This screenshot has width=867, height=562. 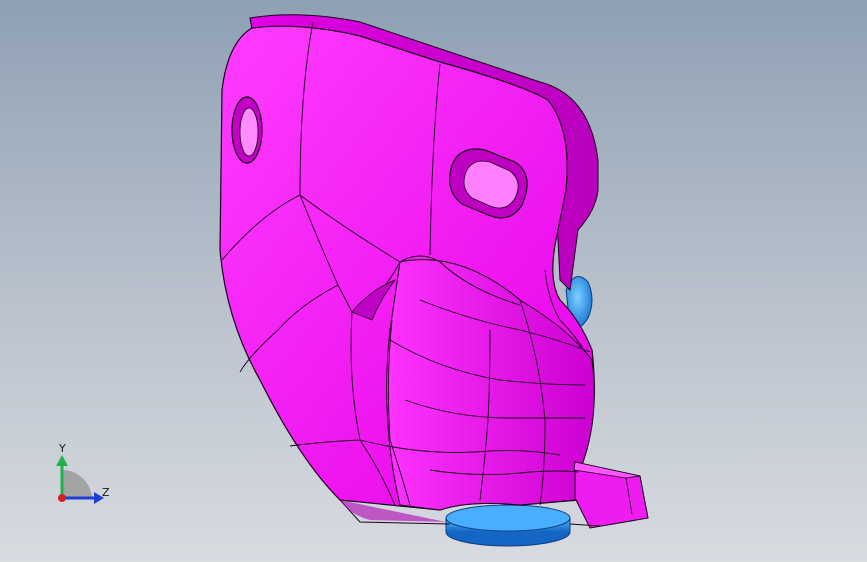 I want to click on x-axis-dot, so click(x=62, y=498).